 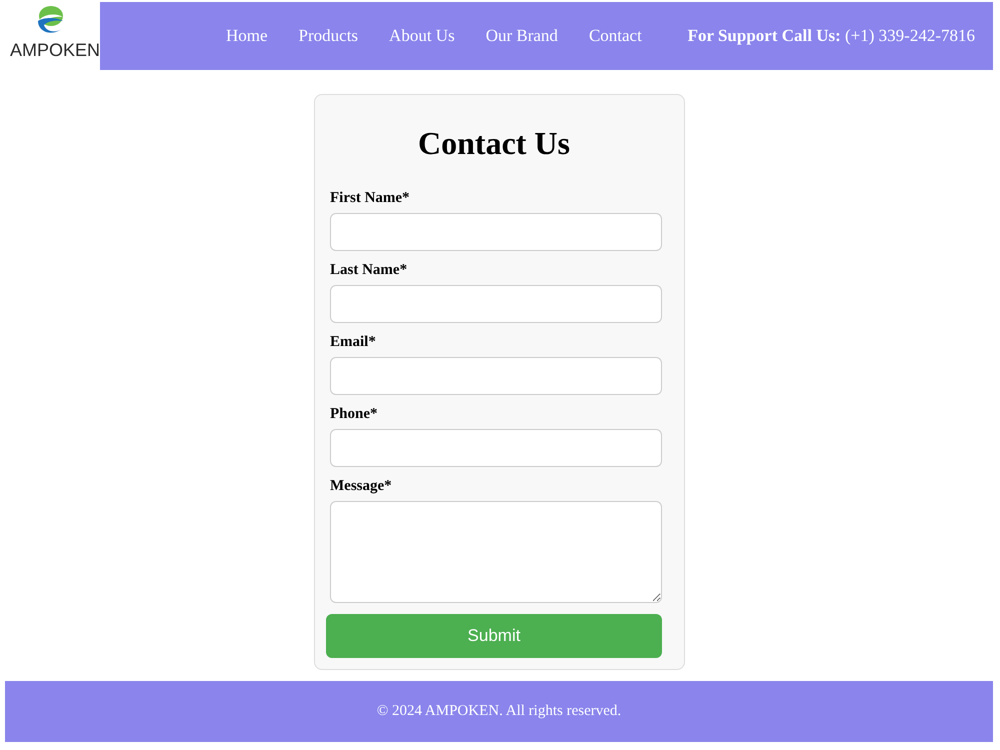 I want to click on nav-link: Products, so click(x=328, y=36).